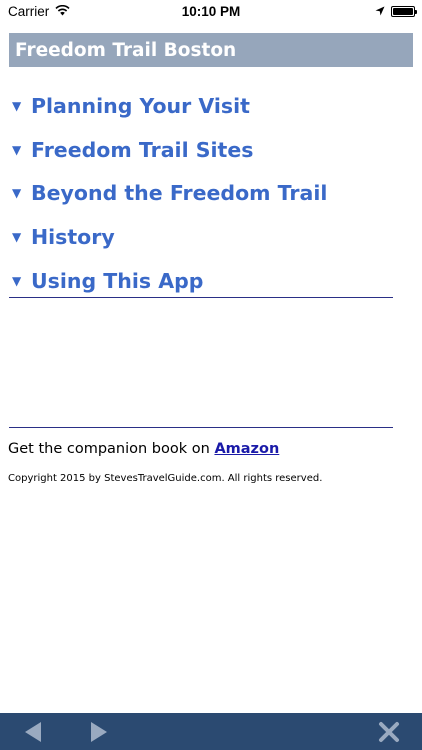 This screenshot has width=422, height=750. What do you see at coordinates (246, 449) in the screenshot?
I see `amazon-link: Amazon` at bounding box center [246, 449].